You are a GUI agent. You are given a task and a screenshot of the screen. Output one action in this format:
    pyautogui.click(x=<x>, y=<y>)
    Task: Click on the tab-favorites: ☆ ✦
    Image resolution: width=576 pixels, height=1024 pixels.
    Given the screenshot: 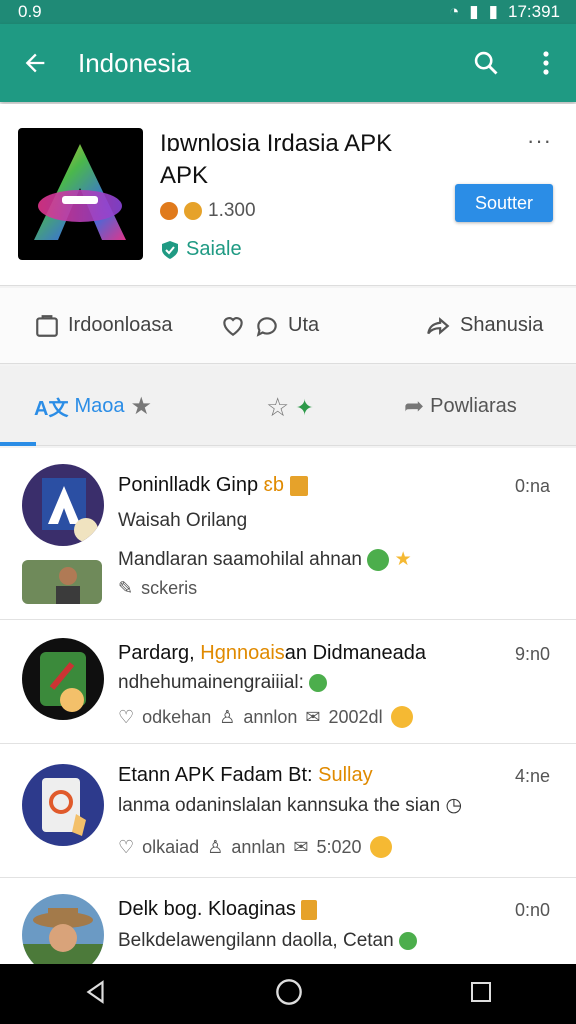 What is the action you would take?
    pyautogui.click(x=290, y=407)
    